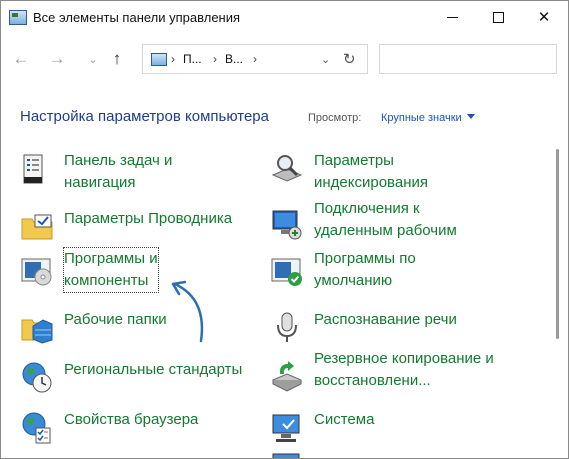  I want to click on annotation-arrow-icon, so click(187, 311).